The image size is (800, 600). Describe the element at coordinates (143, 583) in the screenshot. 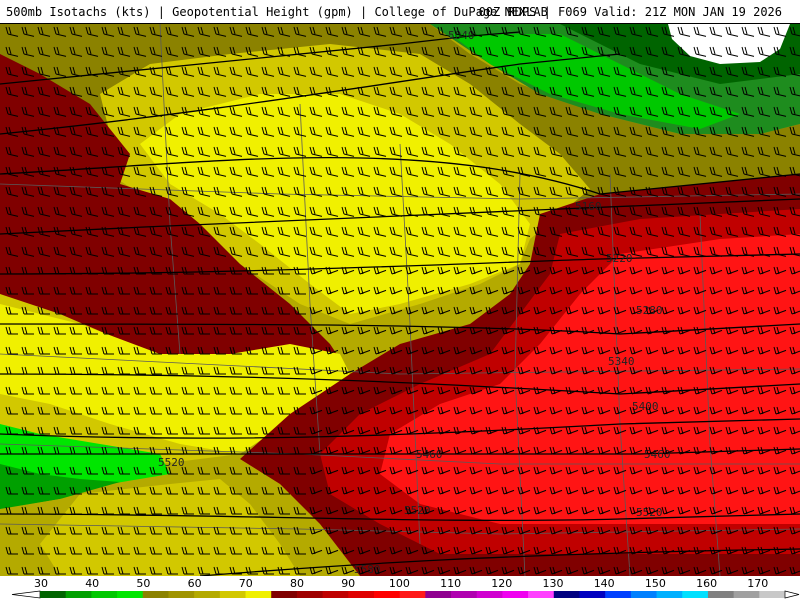

I see `colorbar-tick-label: 50` at that location.